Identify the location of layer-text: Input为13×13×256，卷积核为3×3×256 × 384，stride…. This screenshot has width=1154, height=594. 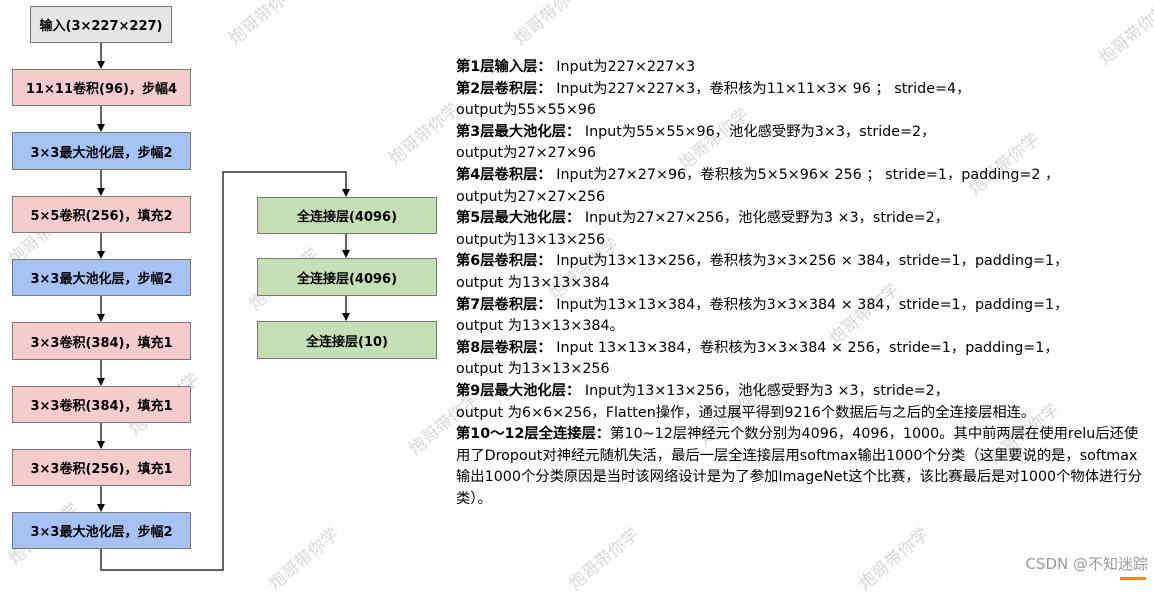
(812, 261).